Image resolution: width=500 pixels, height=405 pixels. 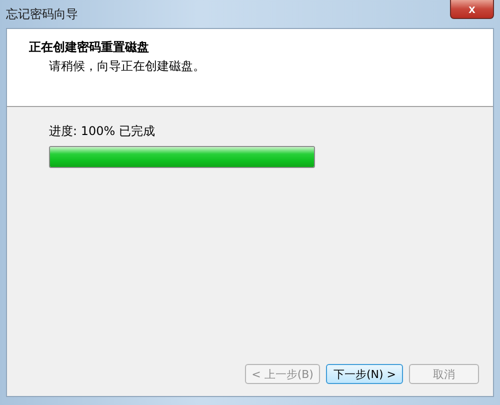 I want to click on step-subtitle: 请稍候，向导正在创建磁盘。, so click(x=127, y=66).